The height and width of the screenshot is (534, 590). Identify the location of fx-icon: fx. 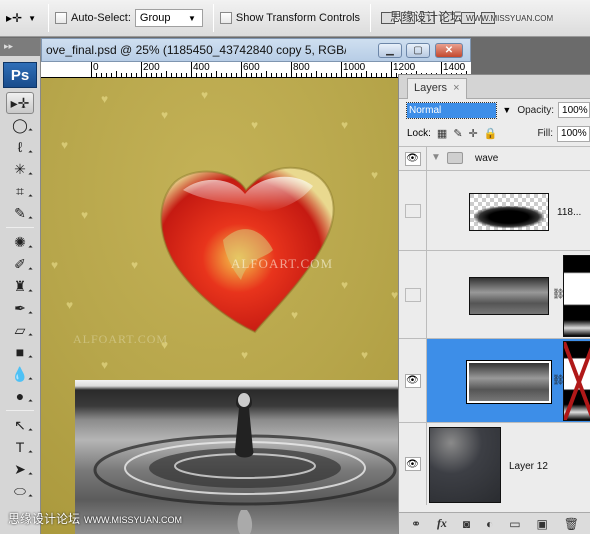
(442, 523).